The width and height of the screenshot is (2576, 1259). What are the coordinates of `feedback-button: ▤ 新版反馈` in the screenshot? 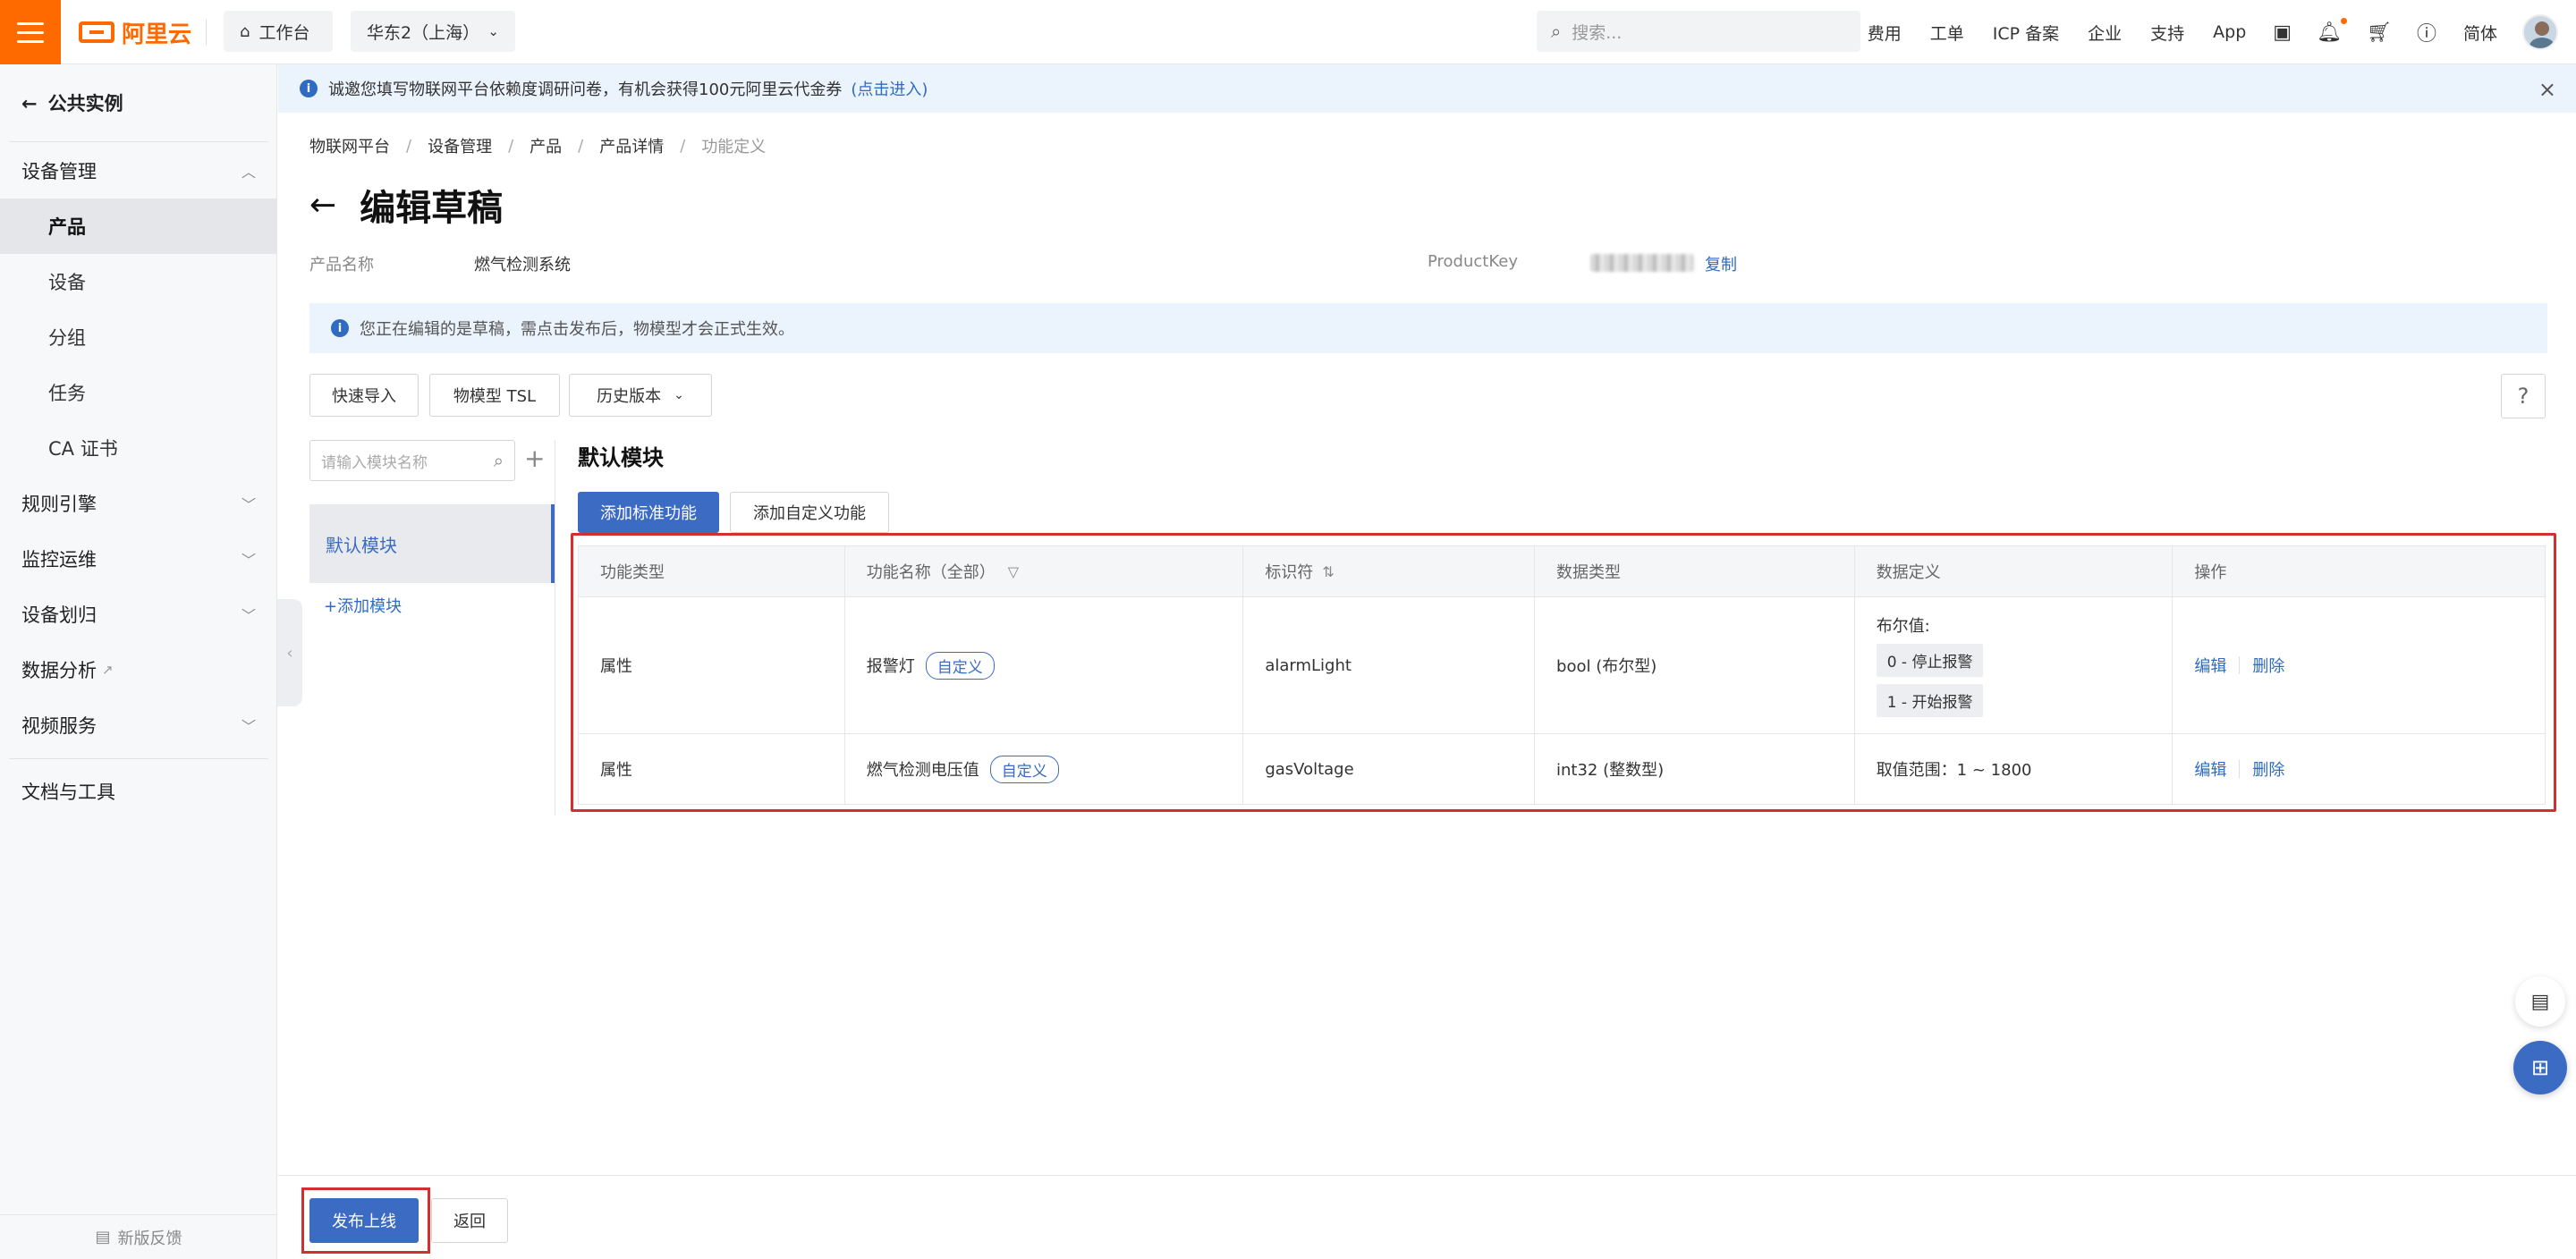 It's located at (138, 1236).